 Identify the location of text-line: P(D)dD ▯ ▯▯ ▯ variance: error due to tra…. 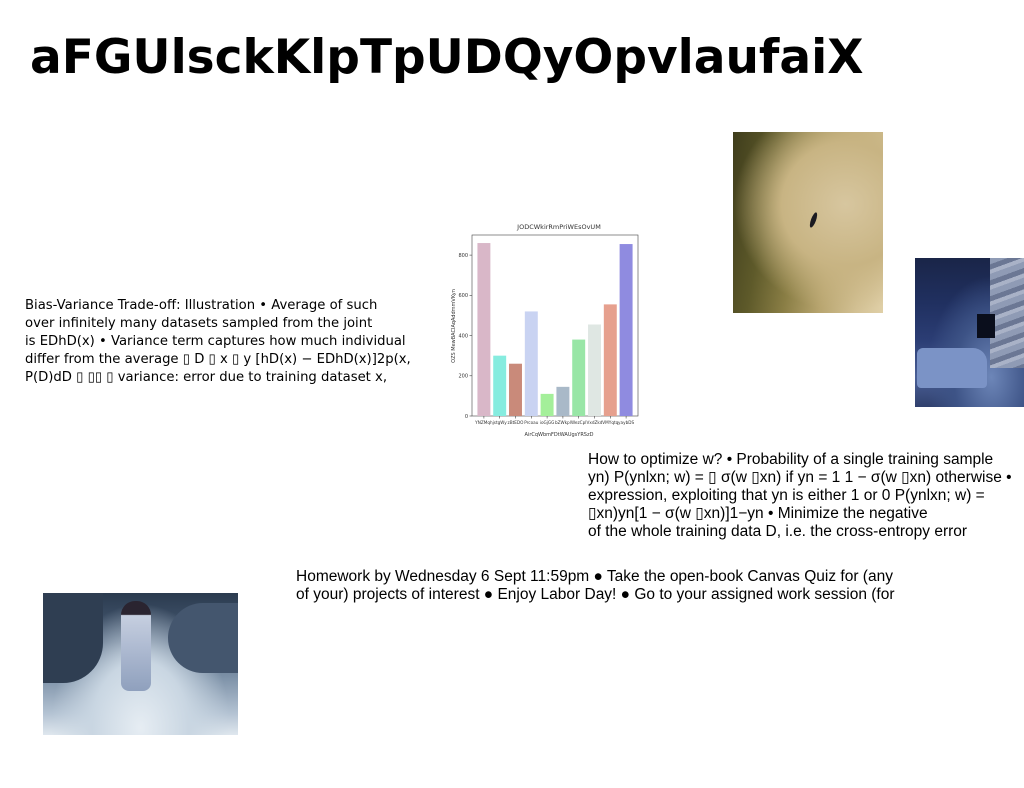
(206, 377).